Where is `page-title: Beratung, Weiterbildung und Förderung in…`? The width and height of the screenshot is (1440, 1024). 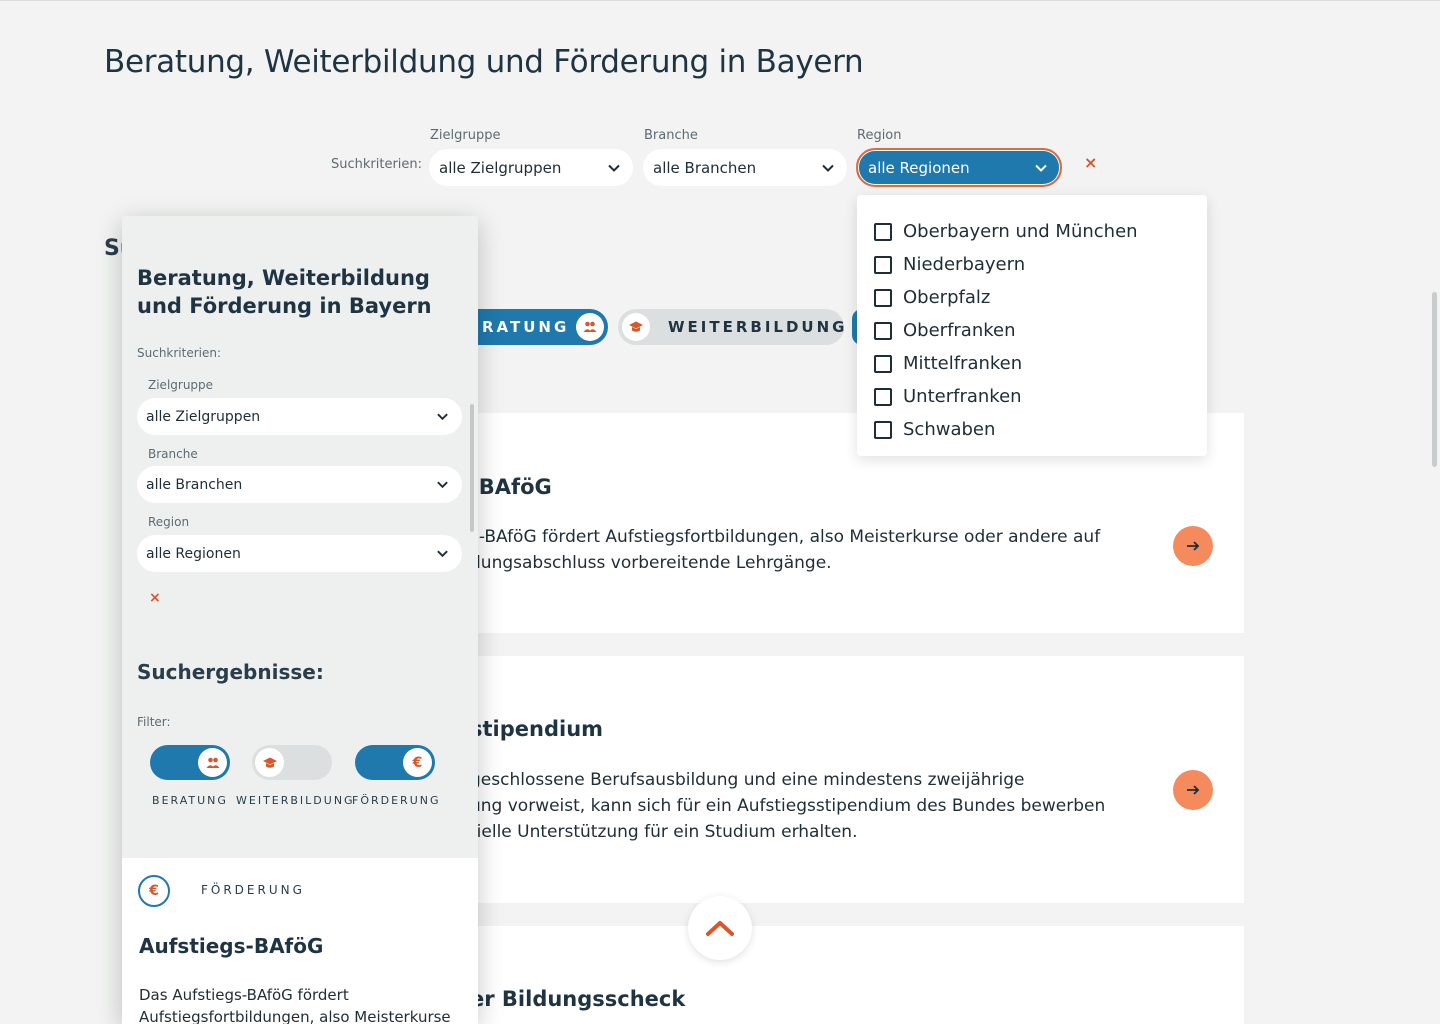
page-title: Beratung, Weiterbildung und Förderung in… is located at coordinates (484, 62).